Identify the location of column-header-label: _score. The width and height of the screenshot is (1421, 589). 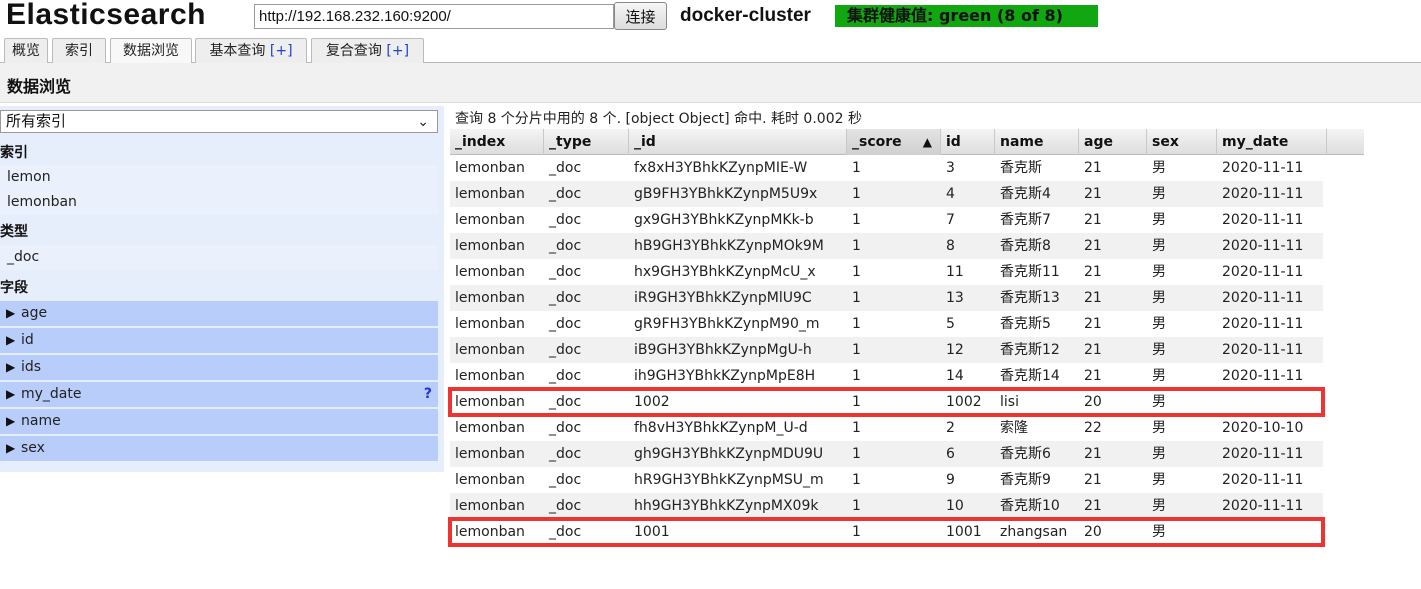
(877, 142).